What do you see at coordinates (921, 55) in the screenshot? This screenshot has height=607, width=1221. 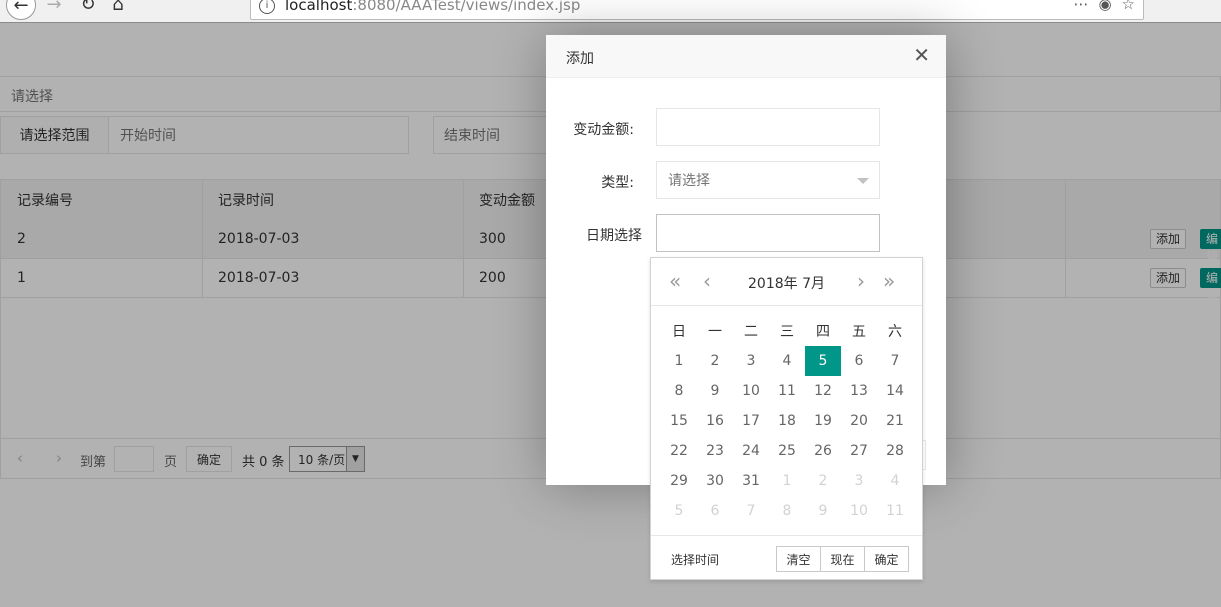 I see `close-icon: ✕` at bounding box center [921, 55].